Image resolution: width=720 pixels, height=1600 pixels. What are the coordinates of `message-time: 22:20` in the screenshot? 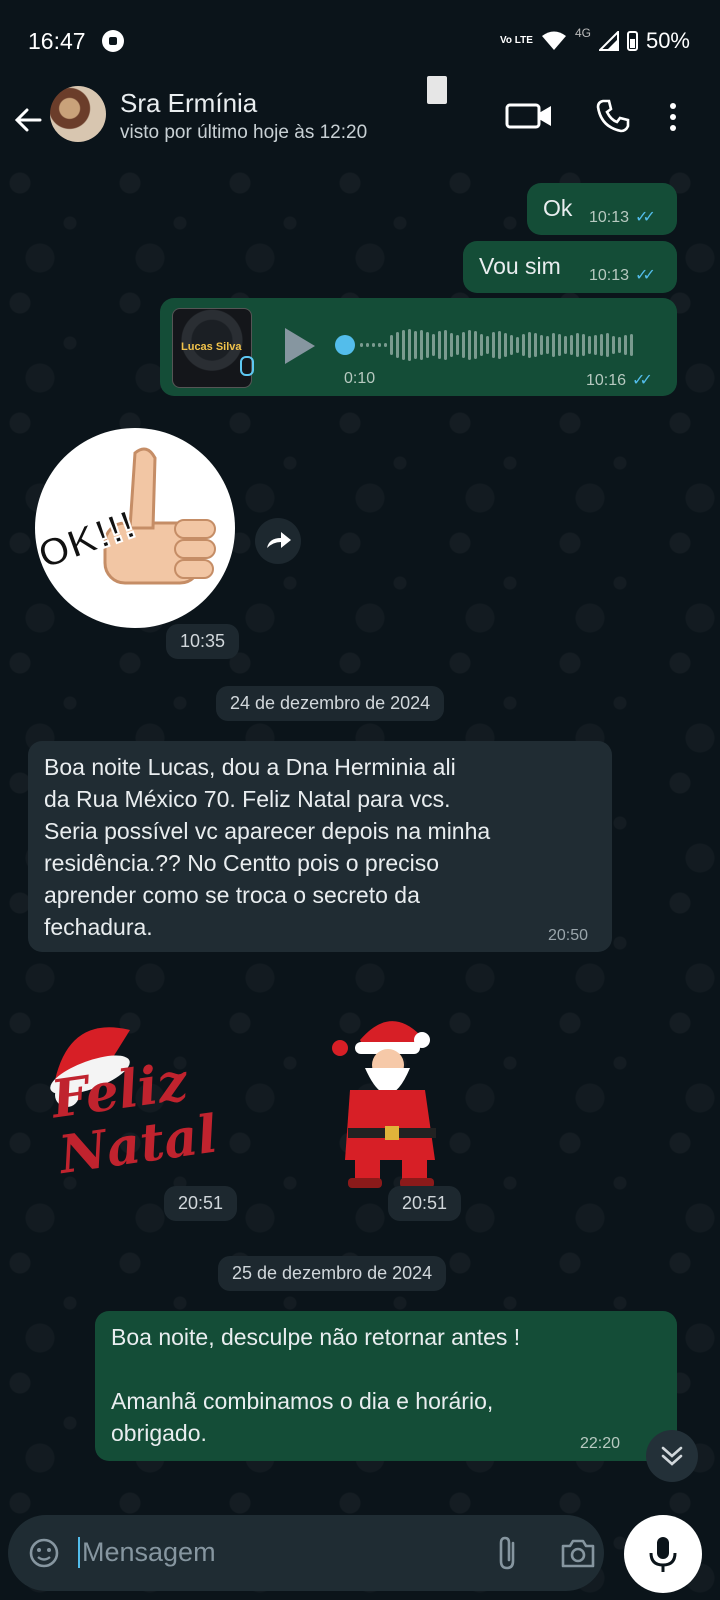 It's located at (600, 1443).